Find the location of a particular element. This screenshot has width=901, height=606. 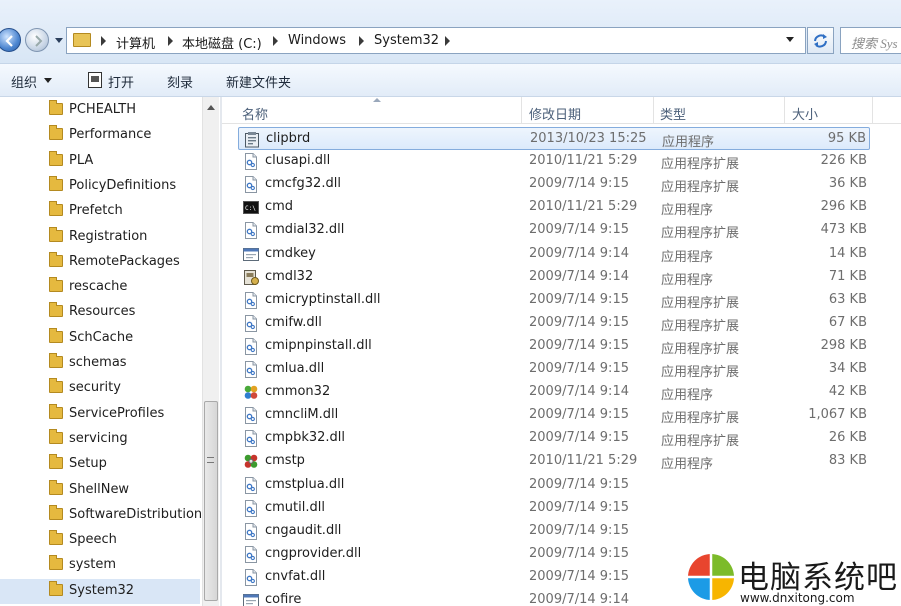

file-size: 34 KB is located at coordinates (847, 368).